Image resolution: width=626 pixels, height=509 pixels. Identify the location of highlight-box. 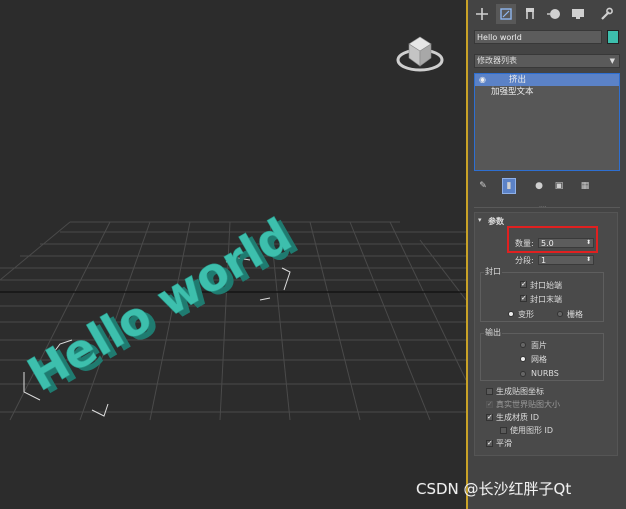
(552, 239).